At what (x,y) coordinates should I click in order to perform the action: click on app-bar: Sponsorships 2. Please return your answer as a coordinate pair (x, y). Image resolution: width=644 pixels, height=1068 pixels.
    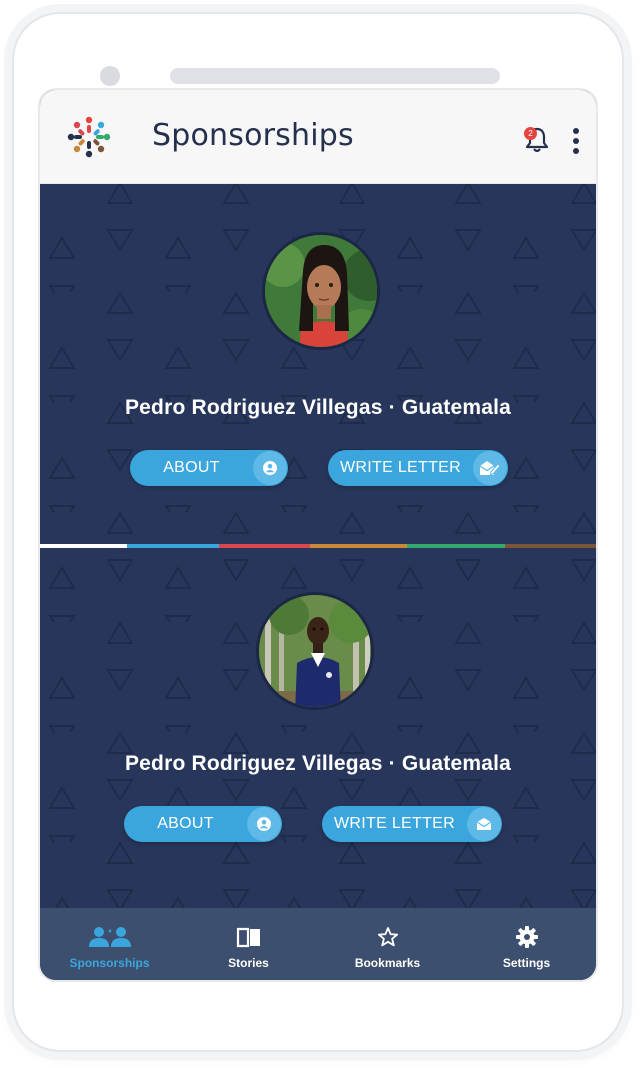
    Looking at the image, I should click on (318, 137).